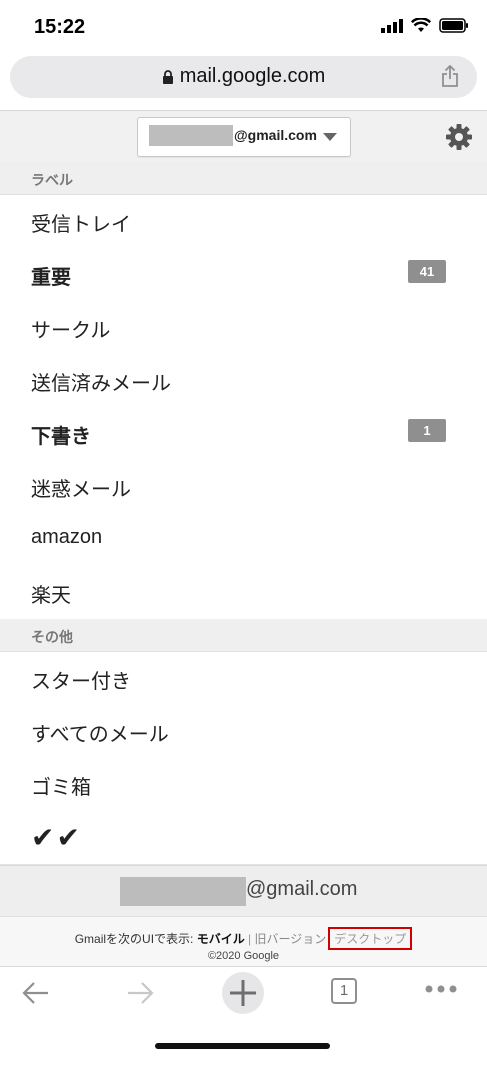 The width and height of the screenshot is (487, 1067). What do you see at coordinates (243, 732) in the screenshot?
I see `label-row-all-mail: すべてのメール` at bounding box center [243, 732].